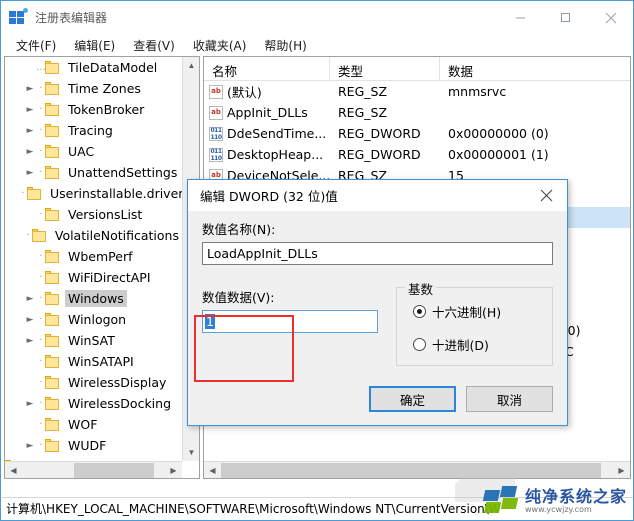 Image resolution: width=634 pixels, height=521 pixels. I want to click on tree-item: ► · WinSAT, so click(93, 340).